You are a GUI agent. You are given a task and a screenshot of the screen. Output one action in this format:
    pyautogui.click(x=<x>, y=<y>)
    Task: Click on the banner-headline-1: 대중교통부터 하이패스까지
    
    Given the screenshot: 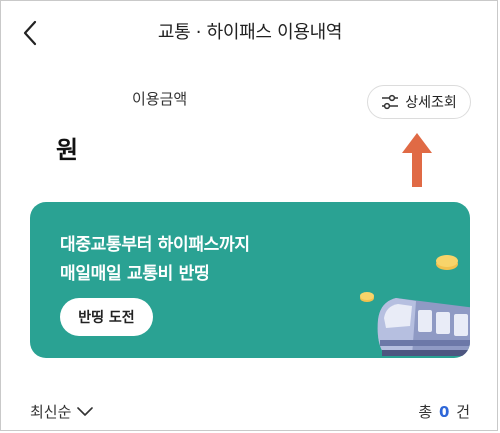 What is the action you would take?
    pyautogui.click(x=155, y=245)
    